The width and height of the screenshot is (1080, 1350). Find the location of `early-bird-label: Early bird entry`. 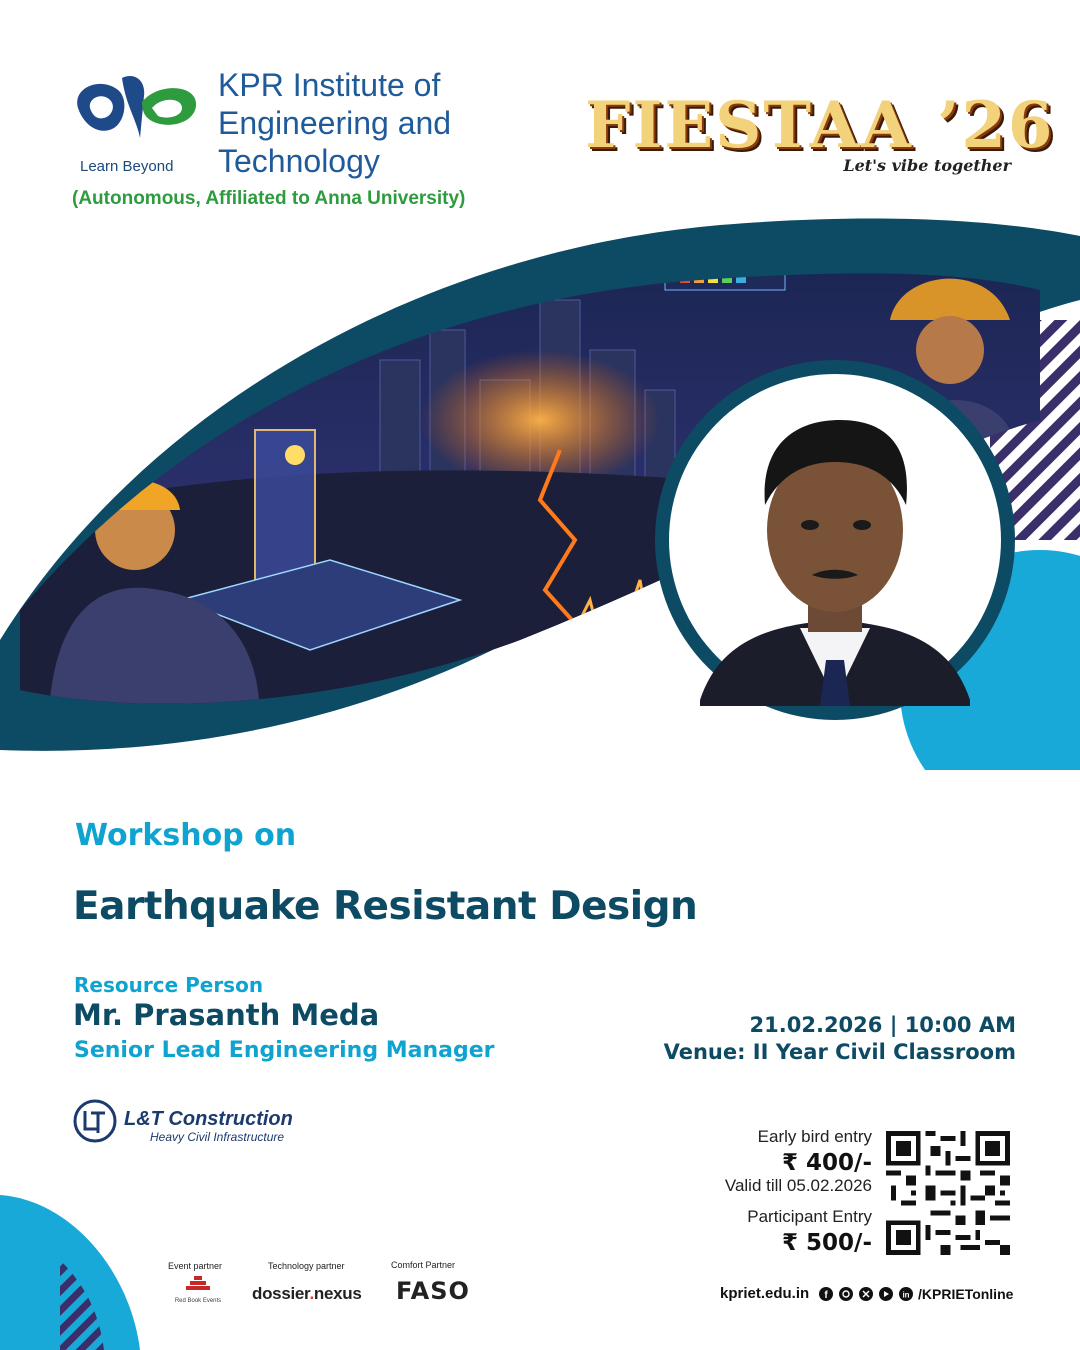

early-bird-label: Early bird entry is located at coordinates (814, 1136).